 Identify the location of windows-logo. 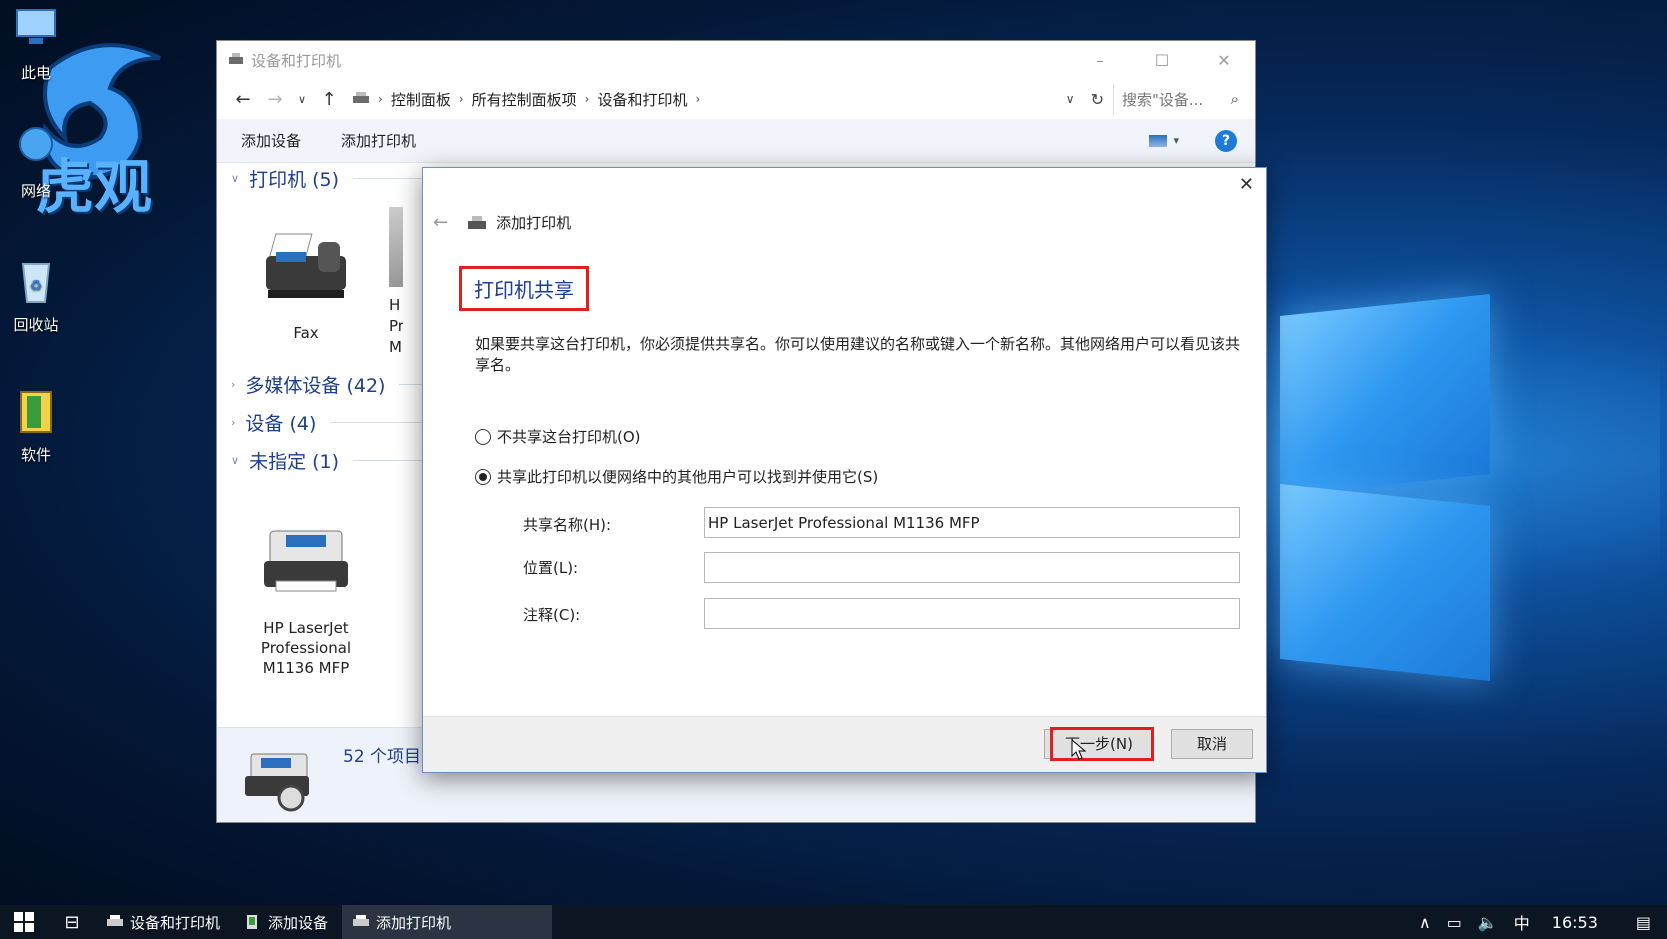
(1385, 478).